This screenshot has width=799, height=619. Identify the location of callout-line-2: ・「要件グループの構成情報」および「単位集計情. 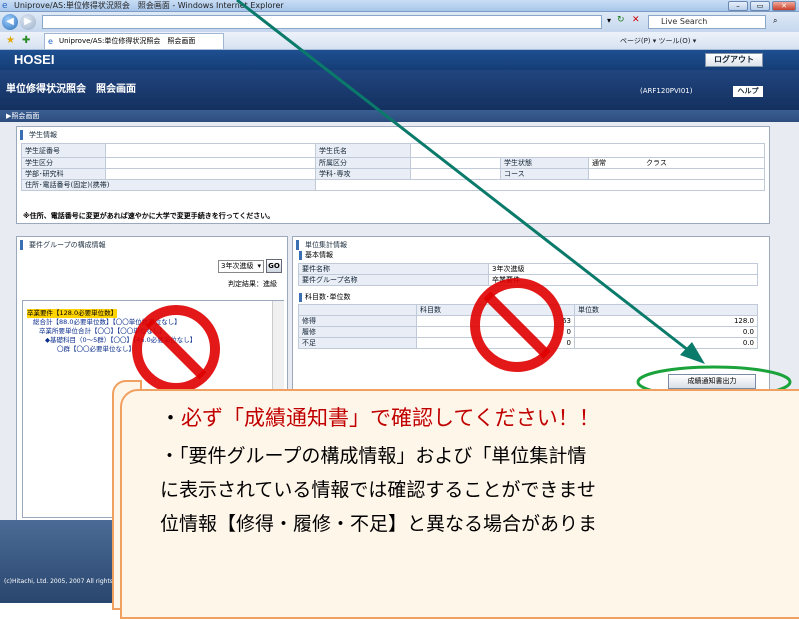
(373, 456).